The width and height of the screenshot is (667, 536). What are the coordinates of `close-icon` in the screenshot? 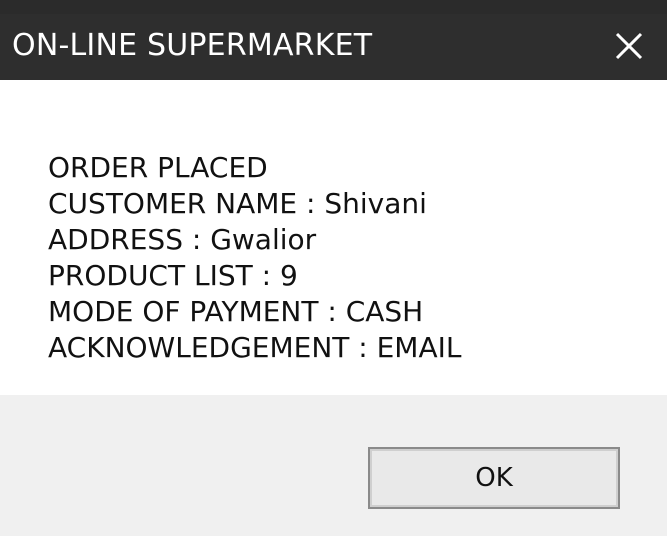 It's located at (629, 46).